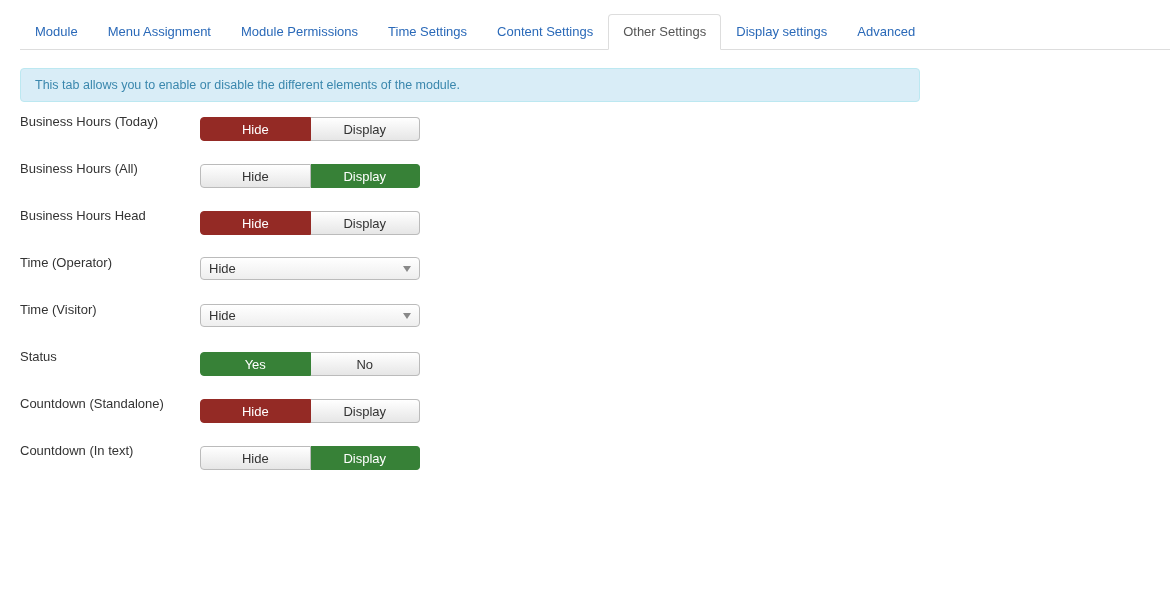 The height and width of the screenshot is (594, 1170). I want to click on field-label: Status, so click(39, 357).